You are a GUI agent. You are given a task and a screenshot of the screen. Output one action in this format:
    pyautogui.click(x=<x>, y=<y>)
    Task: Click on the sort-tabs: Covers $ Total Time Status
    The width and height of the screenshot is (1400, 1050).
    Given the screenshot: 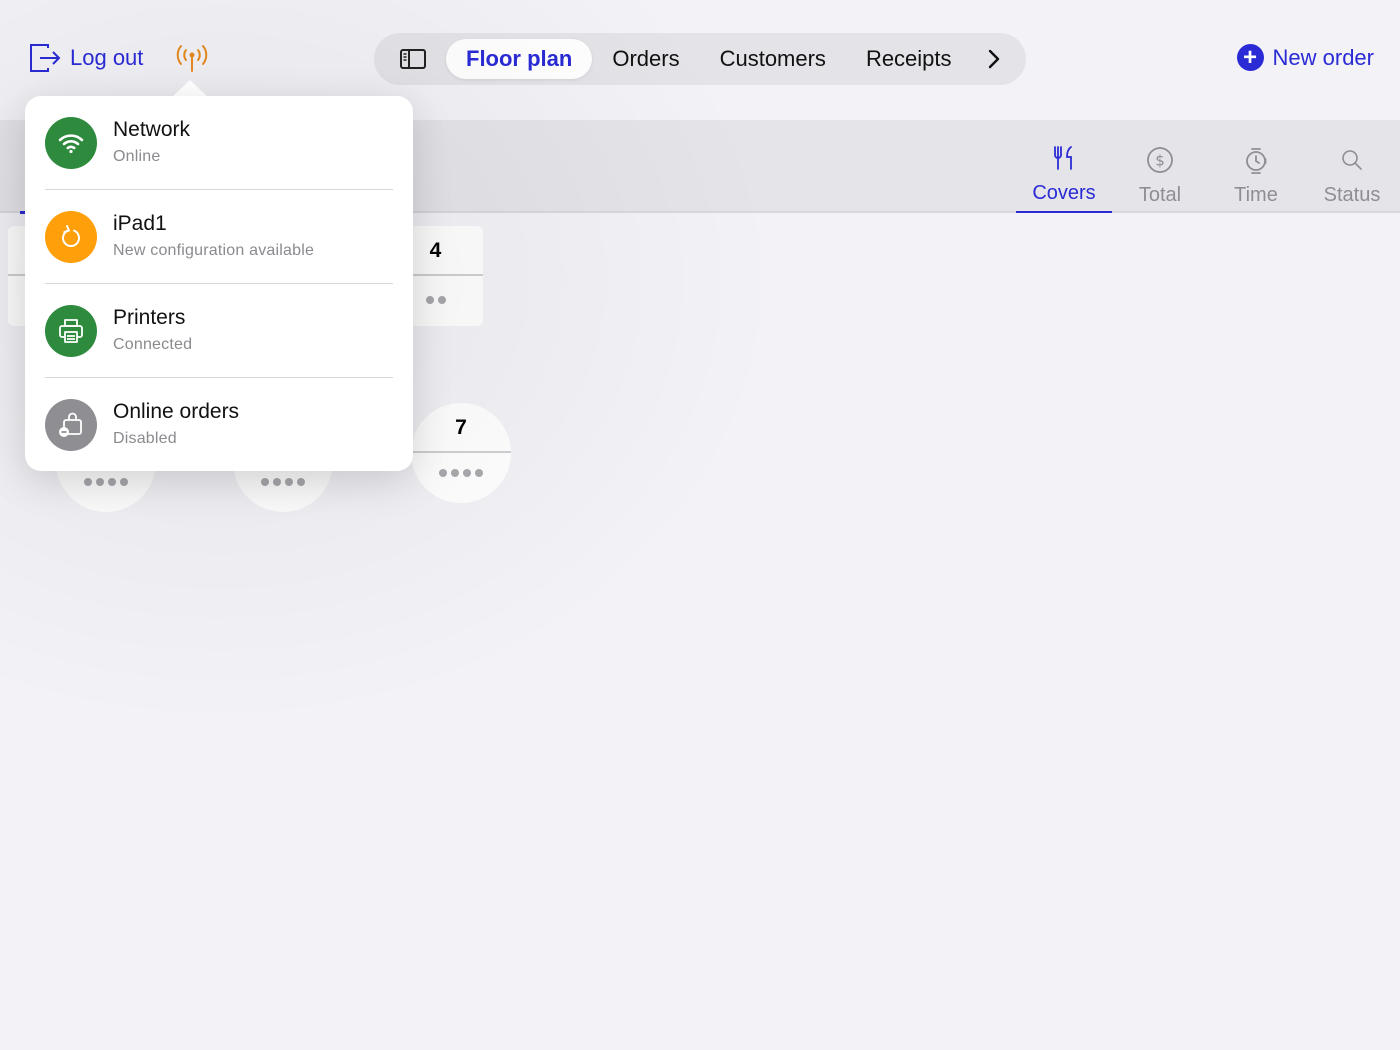 What is the action you would take?
    pyautogui.click(x=1208, y=166)
    